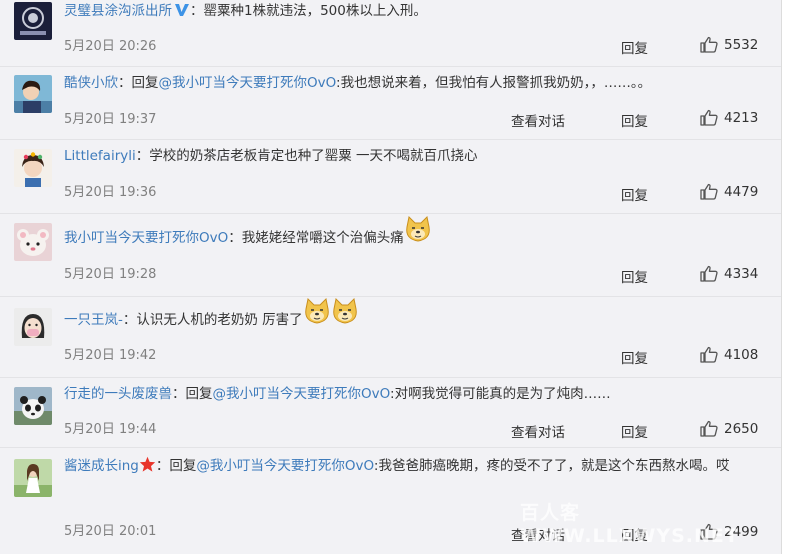 Image resolution: width=792 pixels, height=554 pixels. Describe the element at coordinates (322, 238) in the screenshot. I see `comment-body: 我姥姥经常嚼这个治偏头痛` at that location.